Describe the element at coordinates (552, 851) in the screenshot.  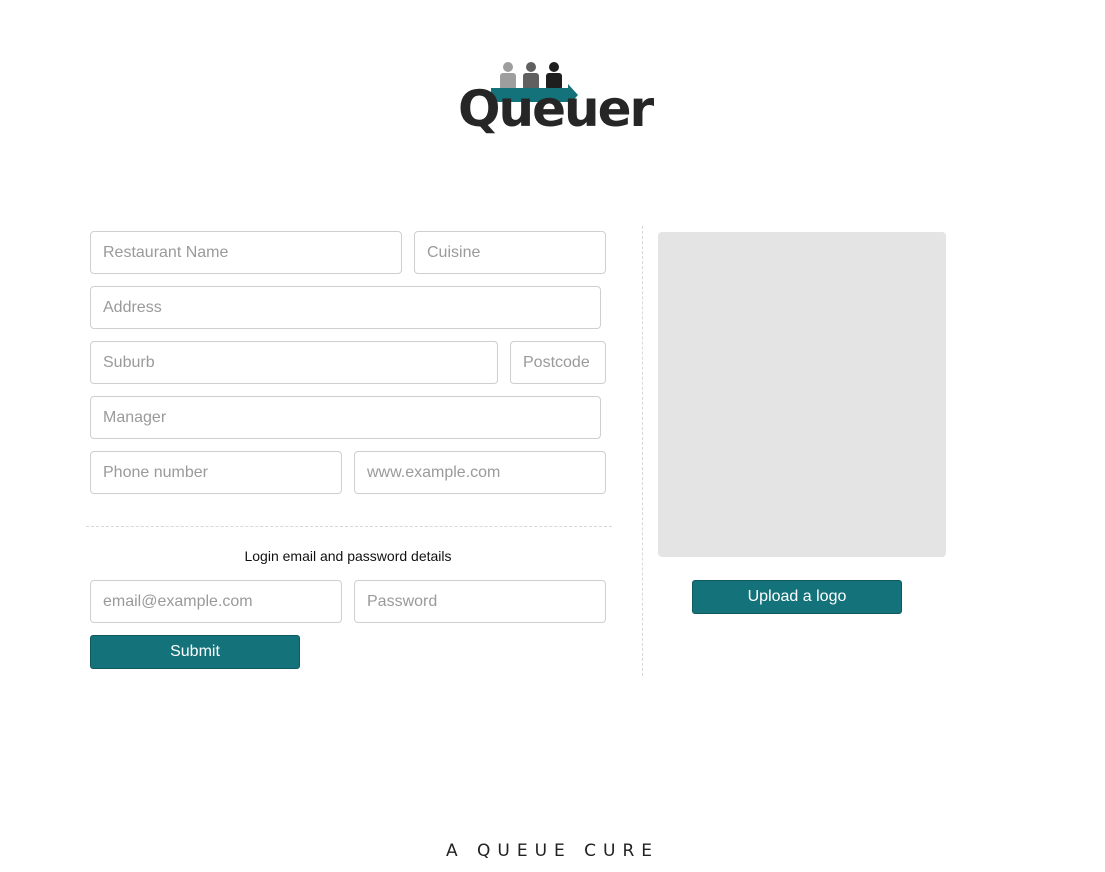
I see `tagline: A QUEUE CURE` at that location.